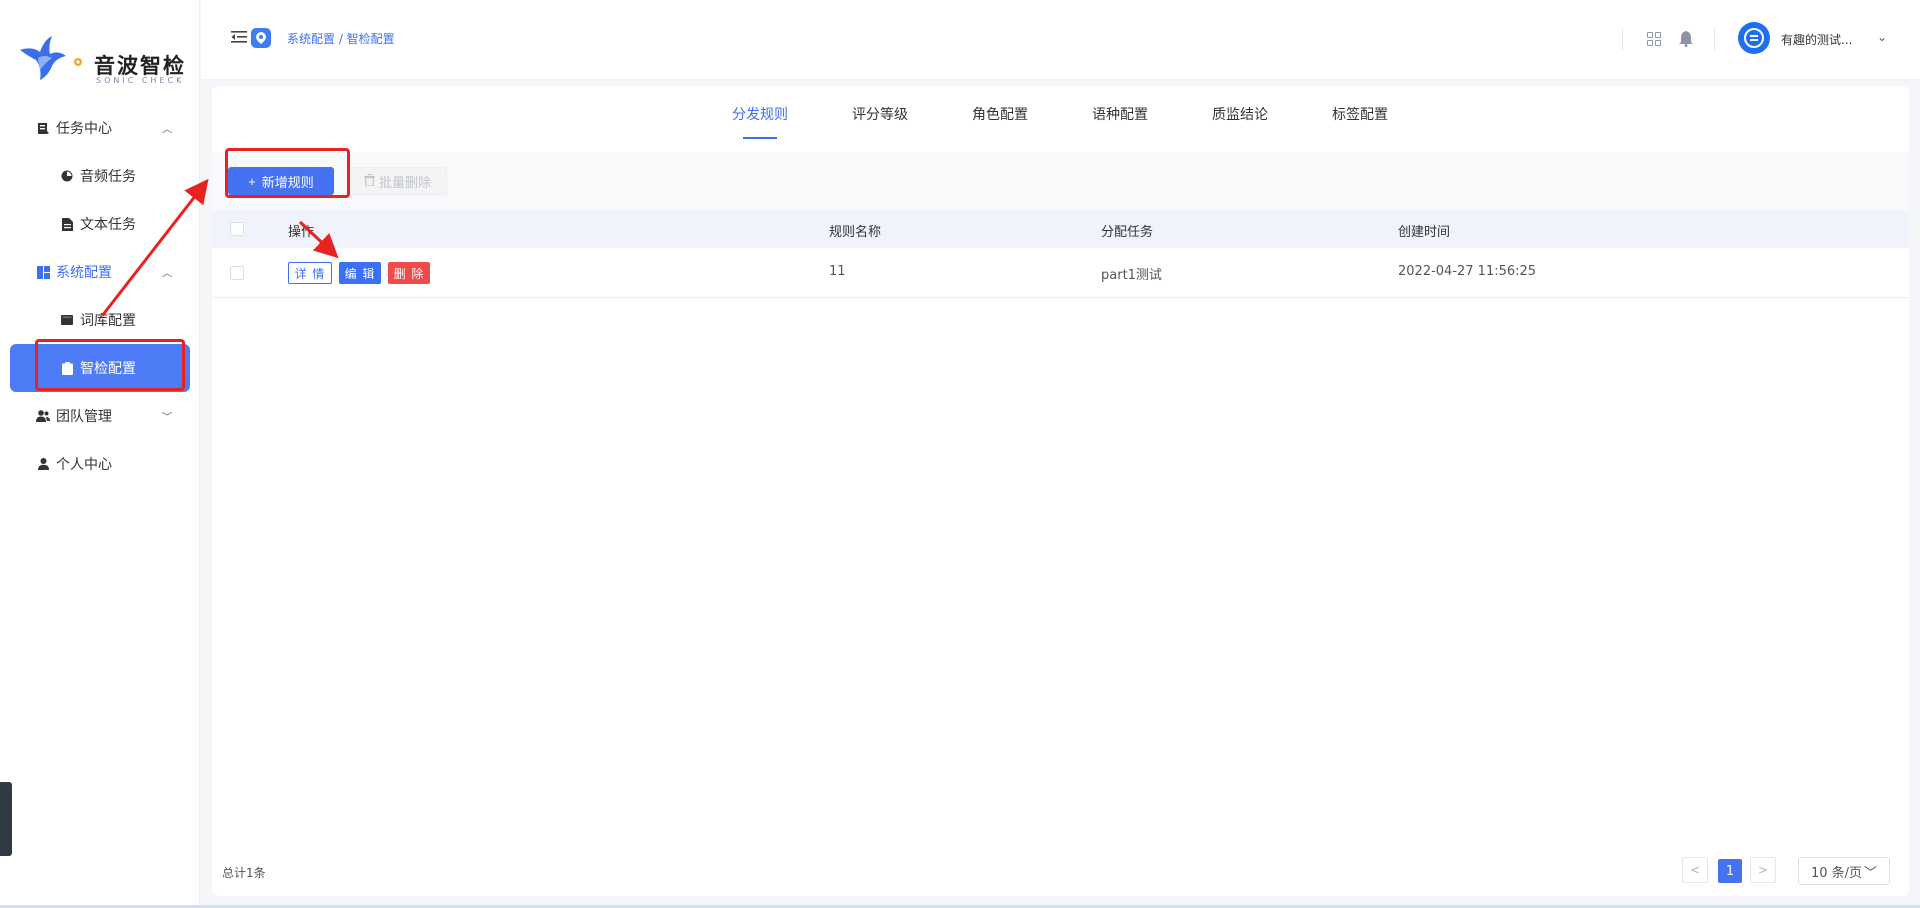  Describe the element at coordinates (67, 368) in the screenshot. I see `clipboard-icon` at that location.